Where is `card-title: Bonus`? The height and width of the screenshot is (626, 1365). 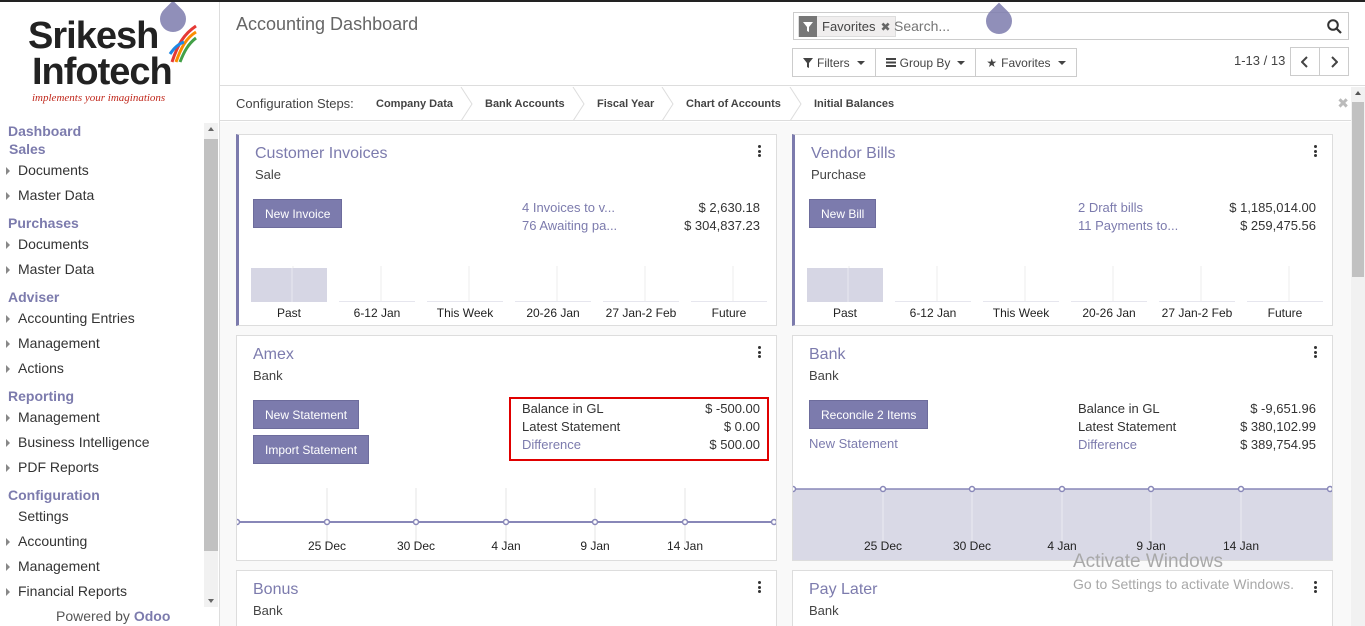 card-title: Bonus is located at coordinates (275, 590).